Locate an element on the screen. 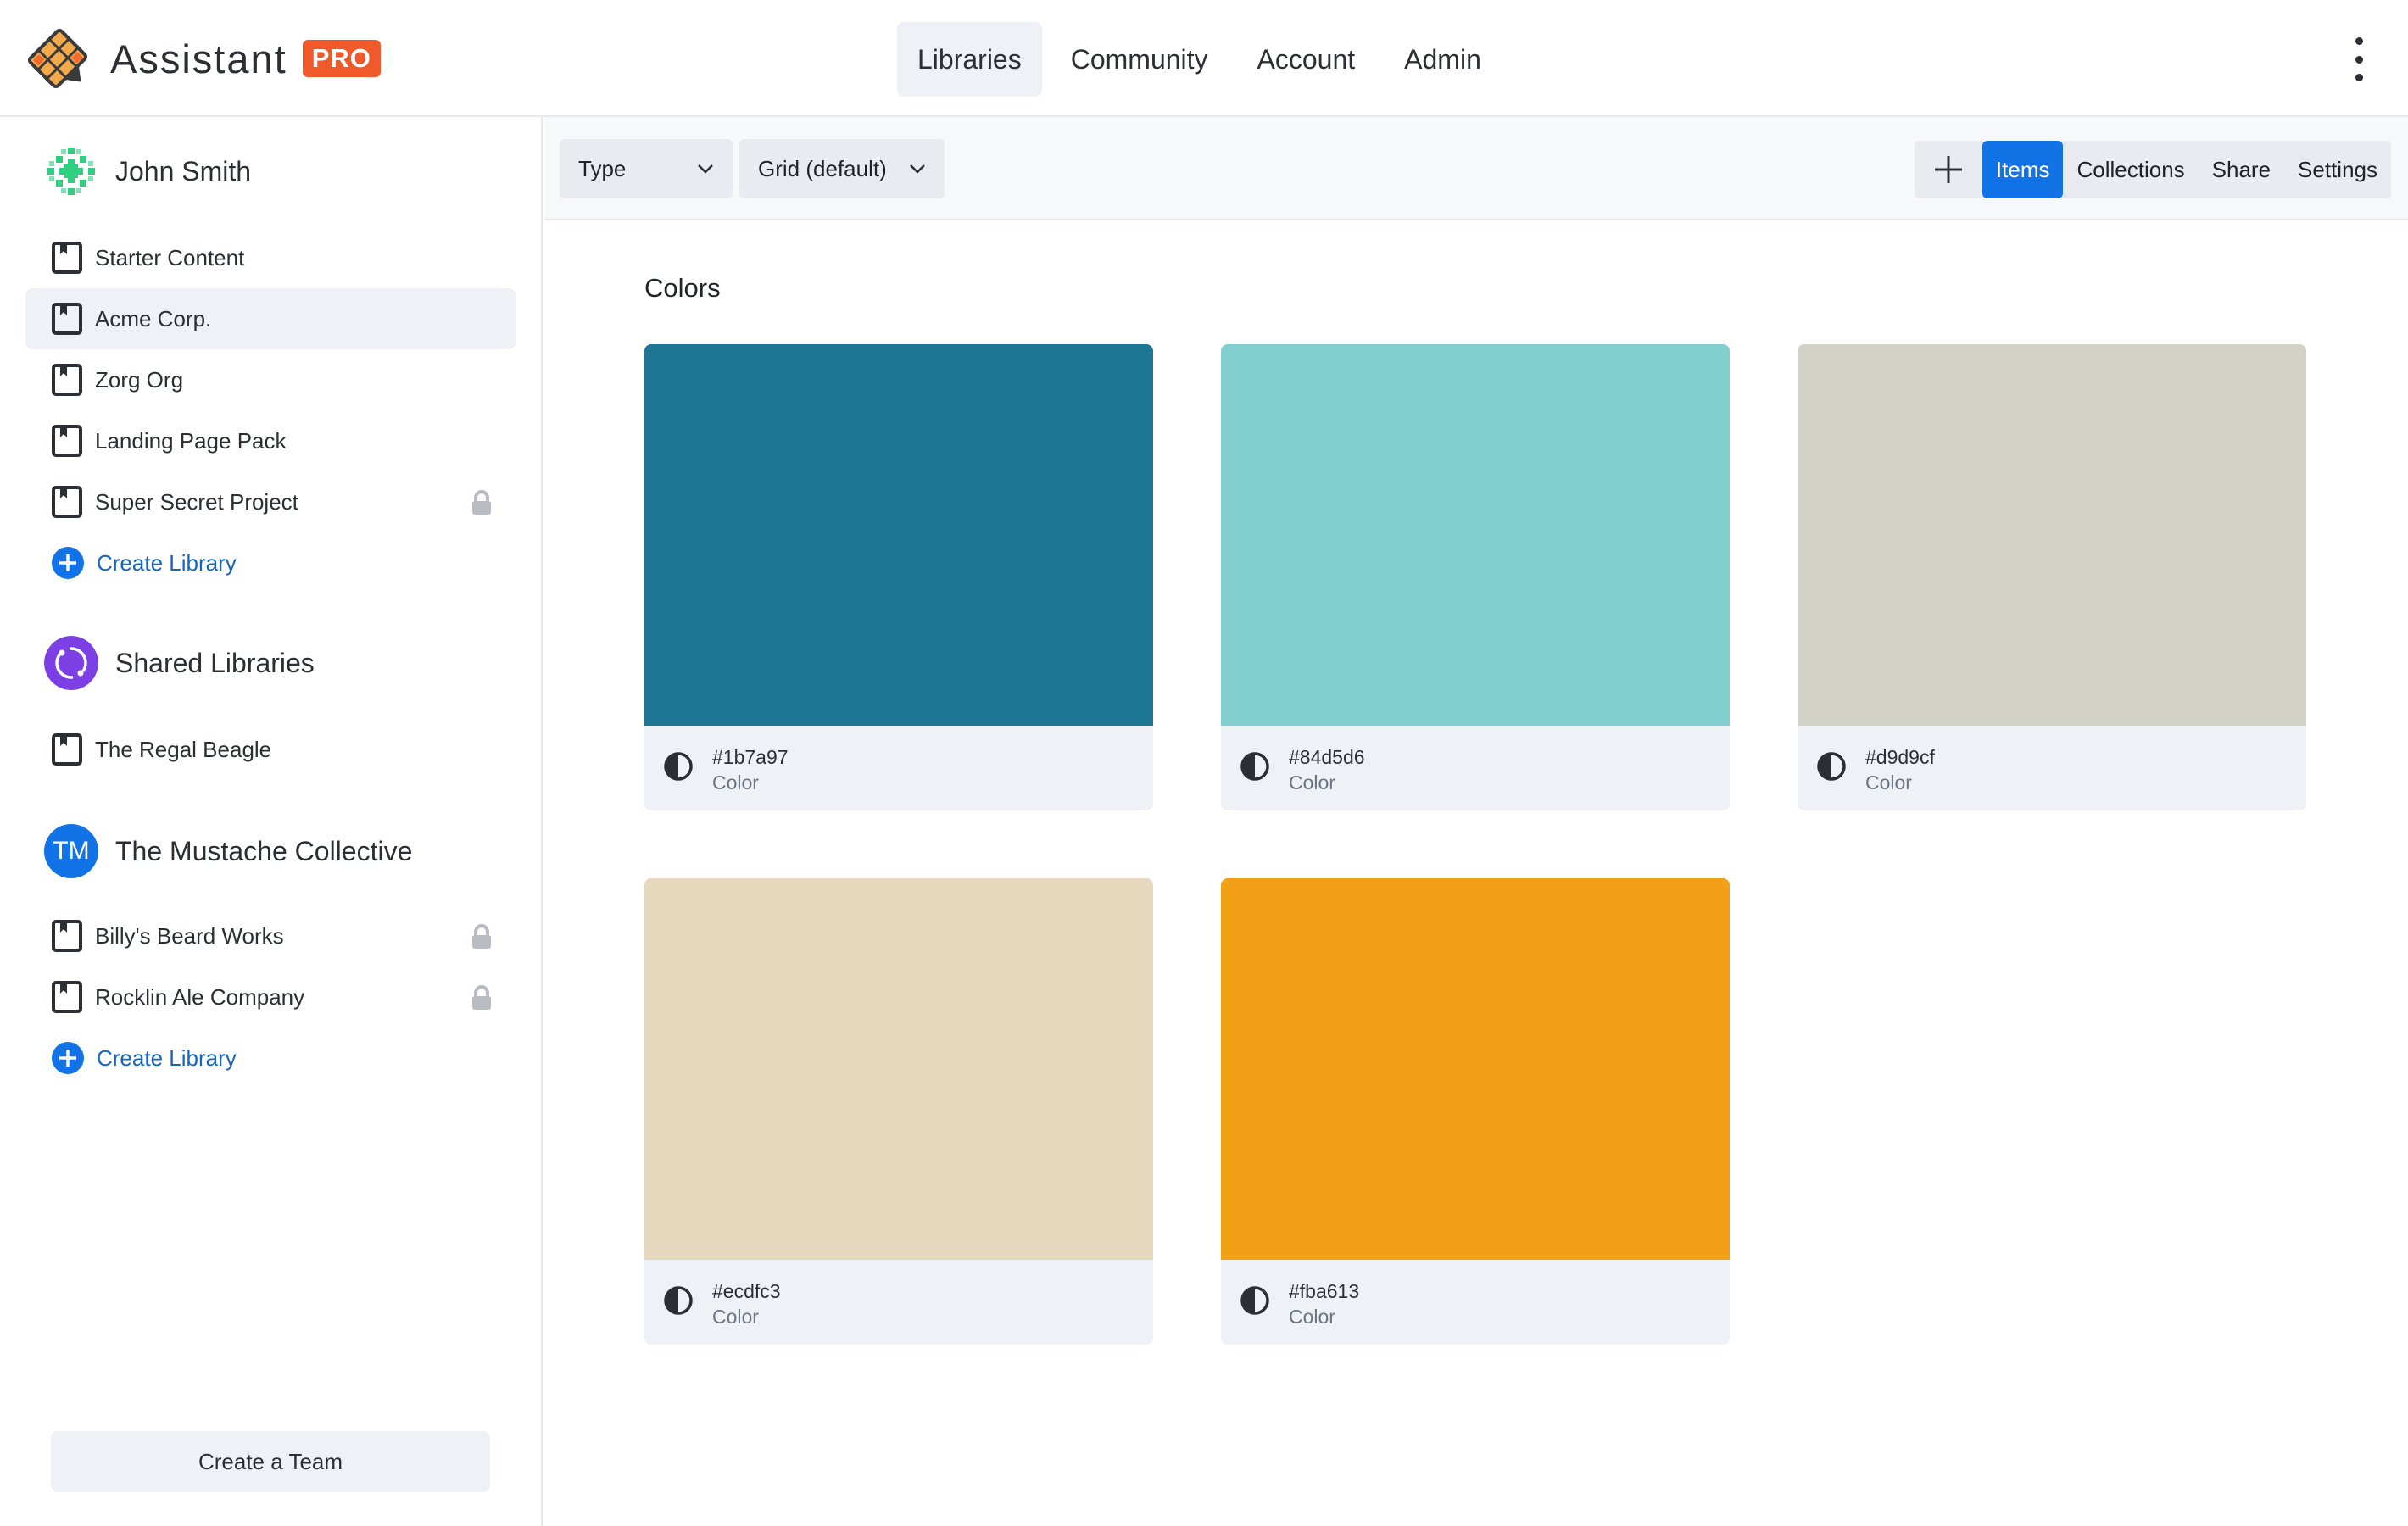 Image resolution: width=2408 pixels, height=1526 pixels. main-nav: Libraries Community Account Admin is located at coordinates (1203, 59).